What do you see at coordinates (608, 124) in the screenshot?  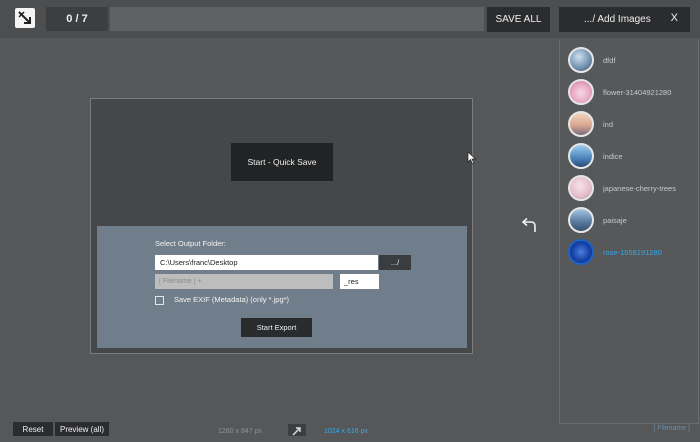 I see `image-filename: ind` at bounding box center [608, 124].